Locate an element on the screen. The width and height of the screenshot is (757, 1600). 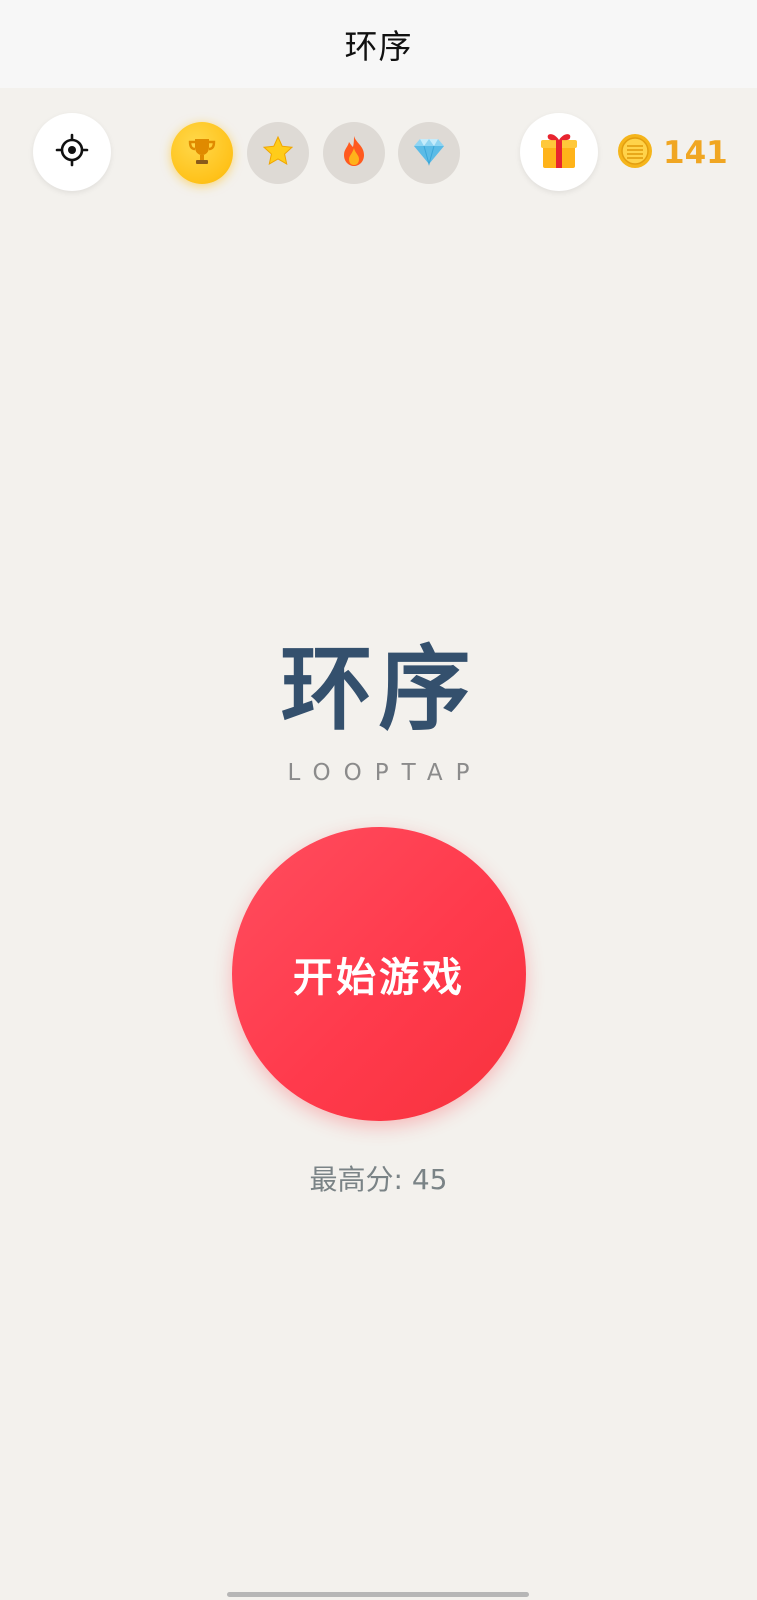
top-bar: 141 is located at coordinates (378, 153).